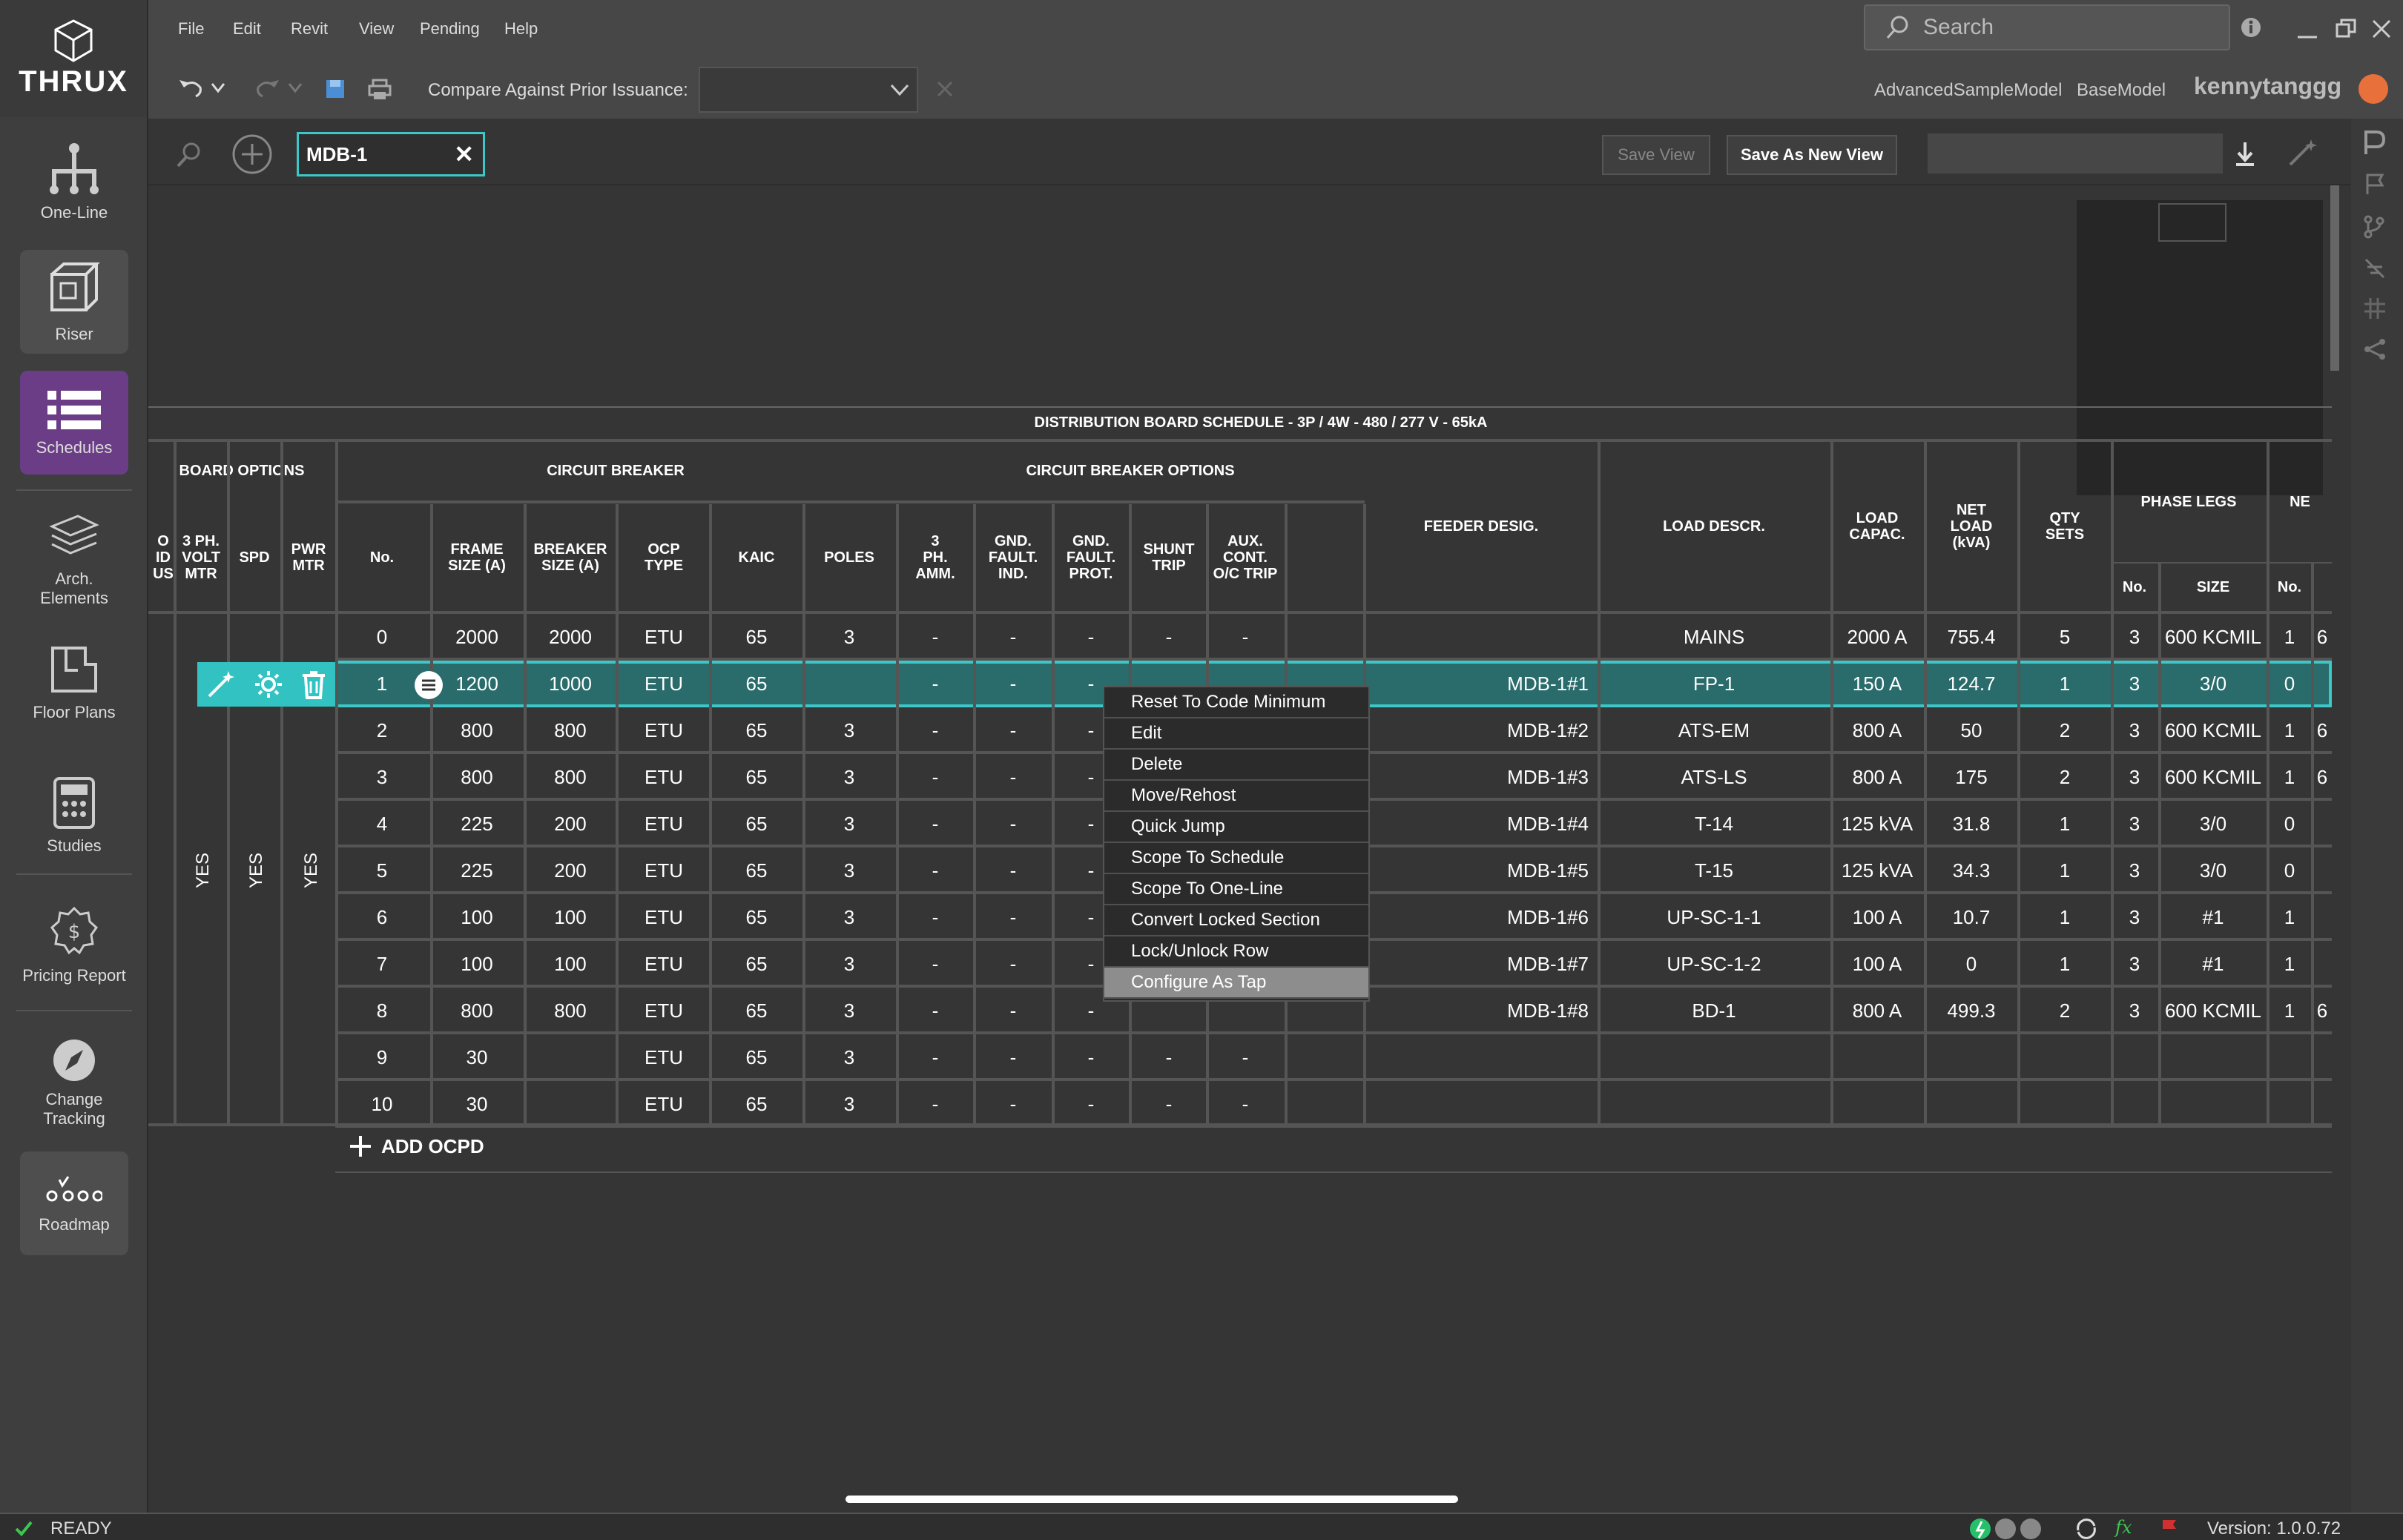 This screenshot has height=1540, width=2403. Describe the element at coordinates (382, 965) in the screenshot. I see `table-cell: 7` at that location.